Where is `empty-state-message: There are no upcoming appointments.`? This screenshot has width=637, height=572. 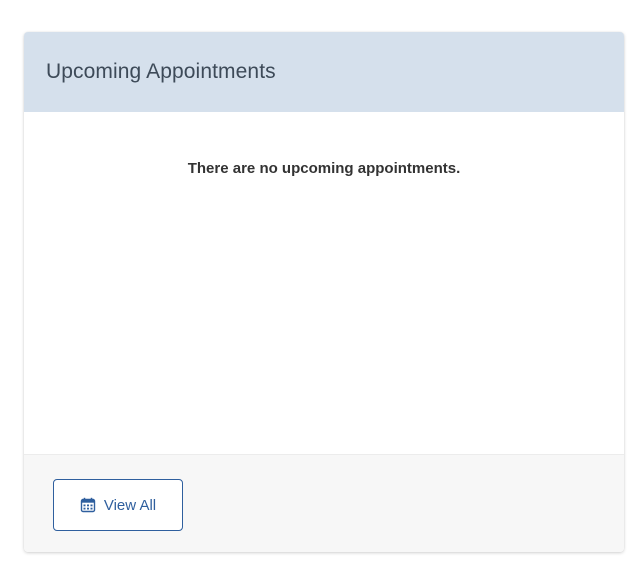 empty-state-message: There are no upcoming appointments. is located at coordinates (324, 168).